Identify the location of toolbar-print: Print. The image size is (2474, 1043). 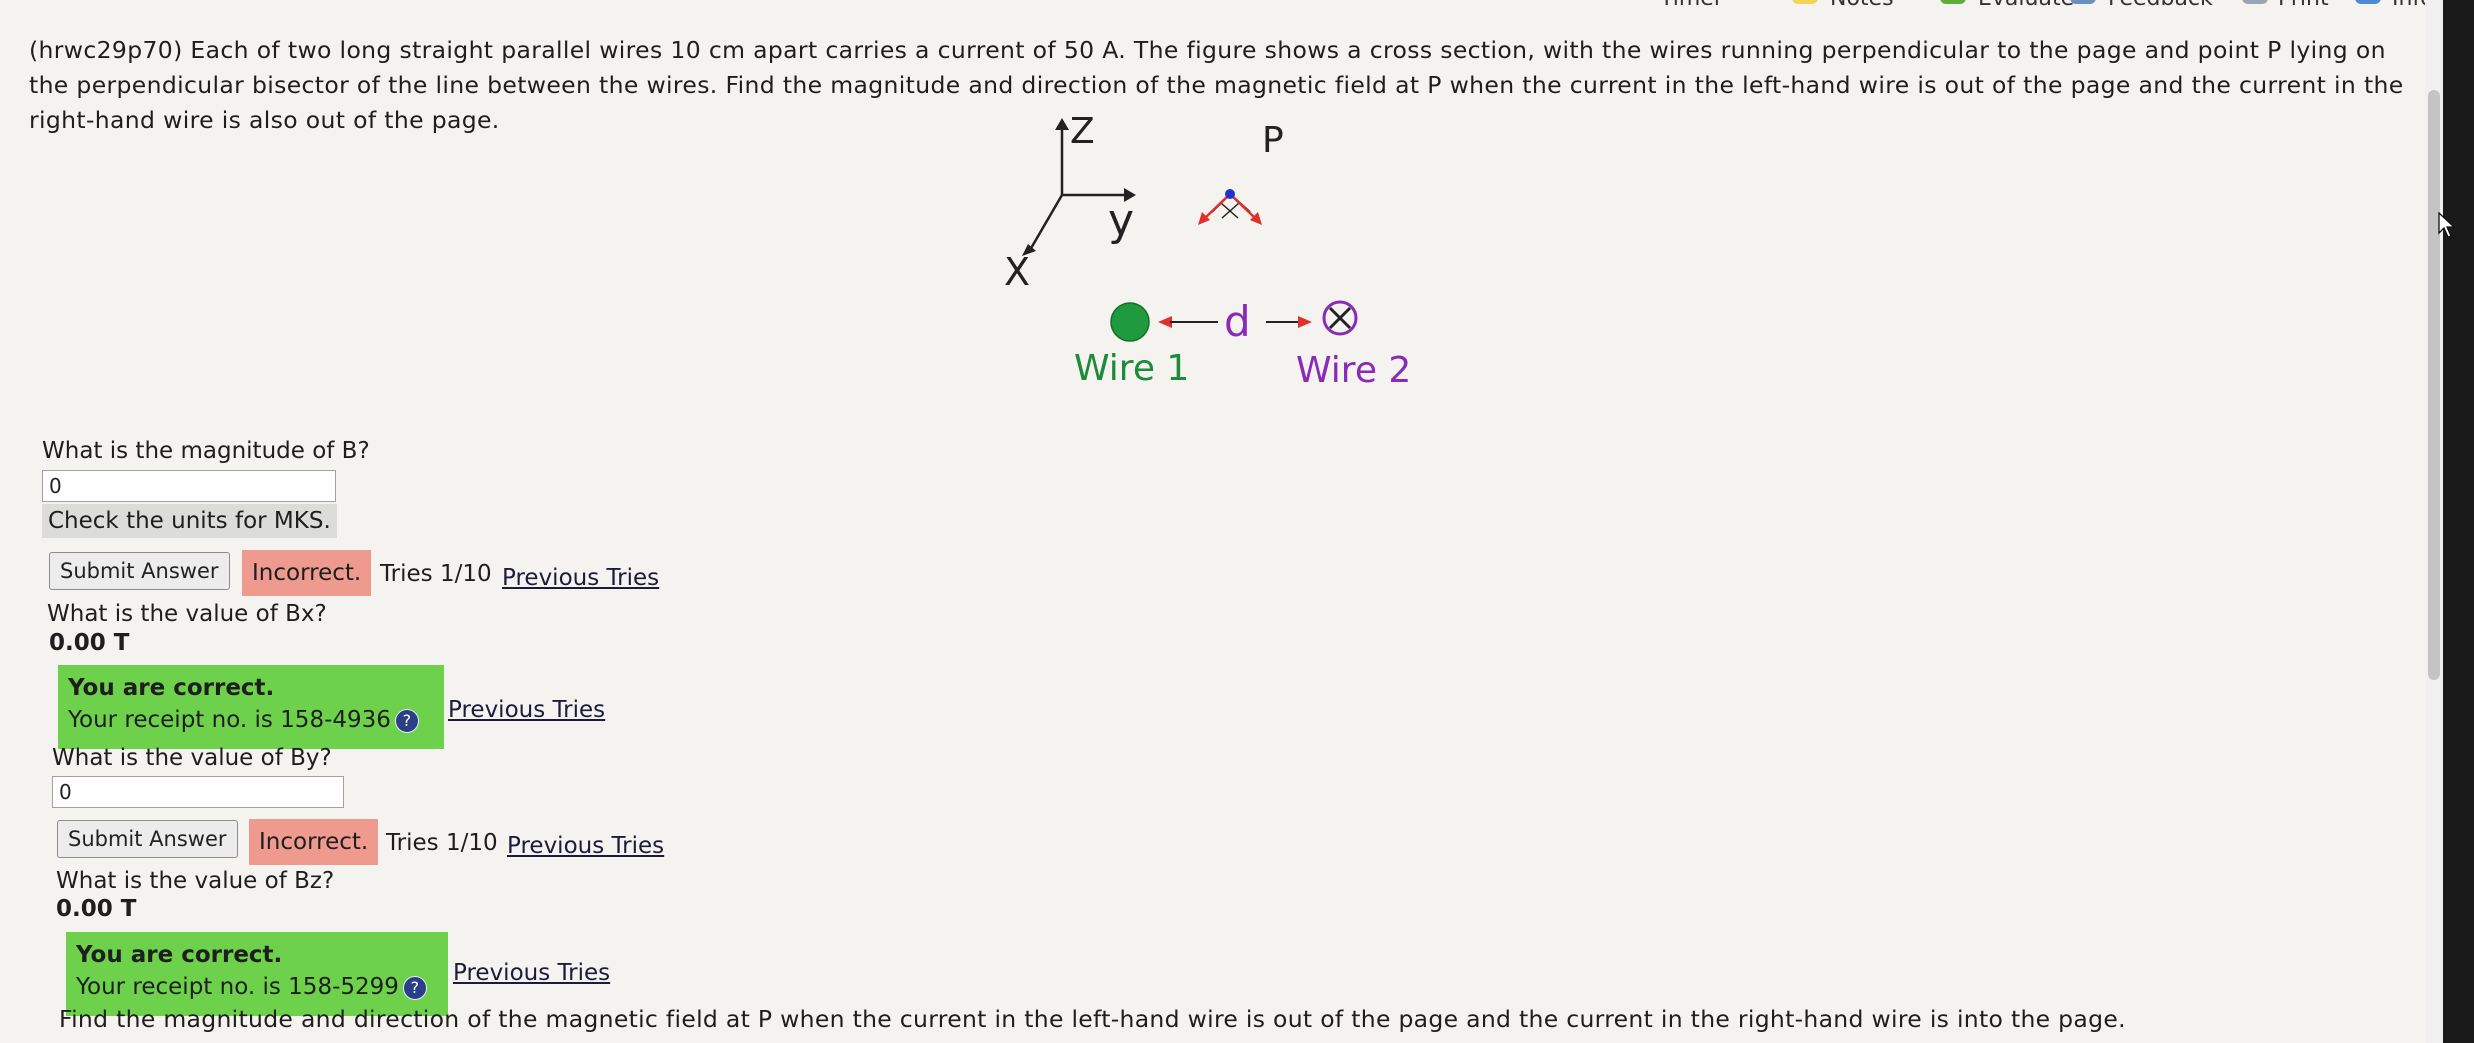
(2303, 5).